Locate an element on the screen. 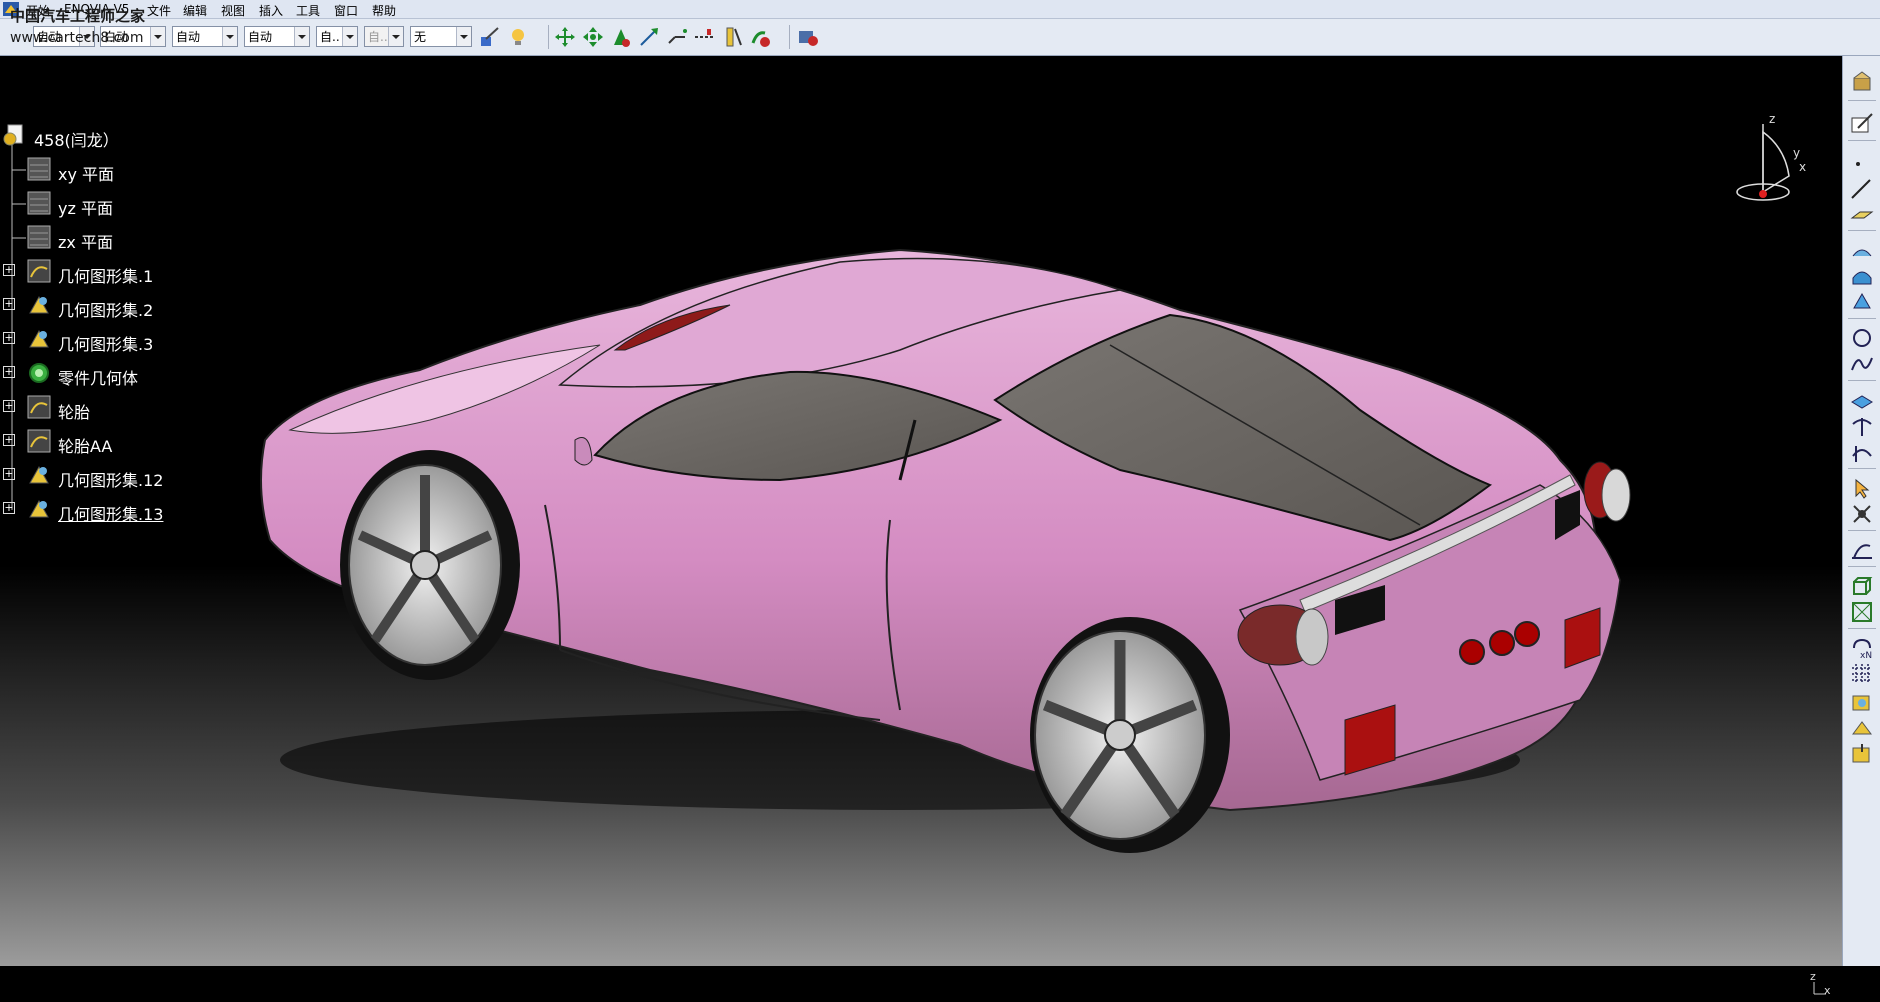 The height and width of the screenshot is (1002, 1880). grid-icon is located at coordinates (1862, 674).